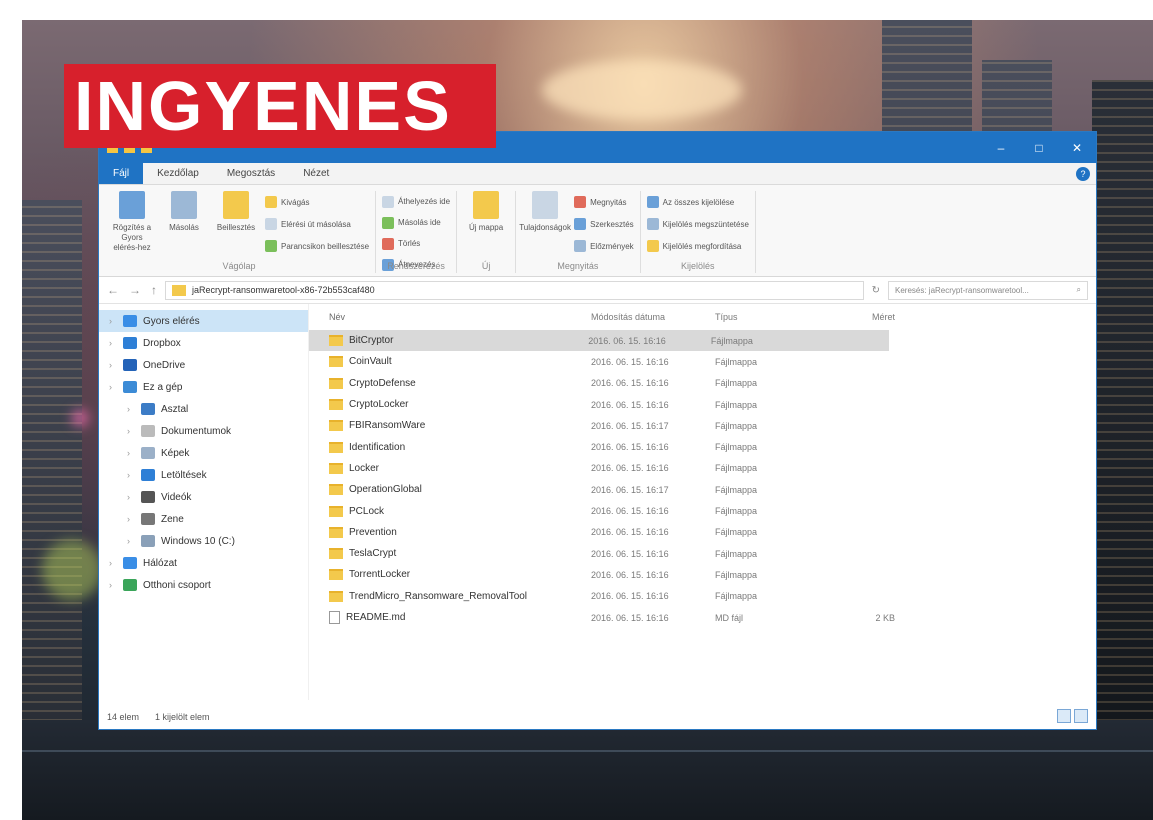 This screenshot has width=1153, height=820. What do you see at coordinates (653, 317) in the screenshot?
I see `column-header: Módosítás dátuma` at bounding box center [653, 317].